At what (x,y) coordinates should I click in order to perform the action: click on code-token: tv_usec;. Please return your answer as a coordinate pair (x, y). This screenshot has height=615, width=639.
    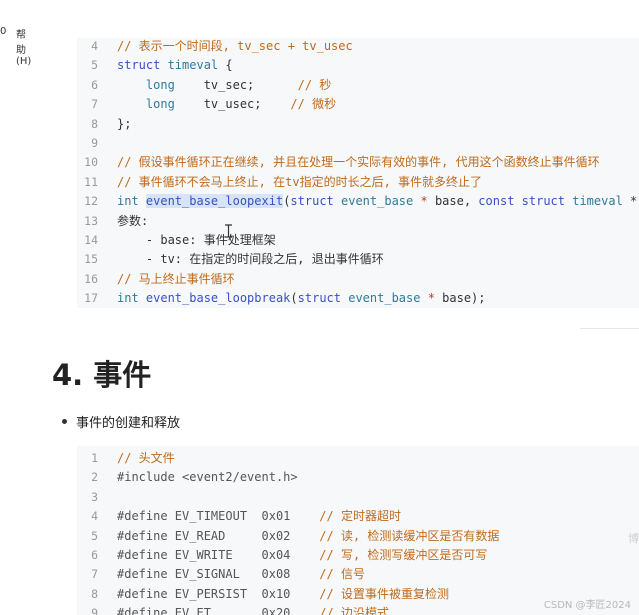
    Looking at the image, I should click on (232, 104).